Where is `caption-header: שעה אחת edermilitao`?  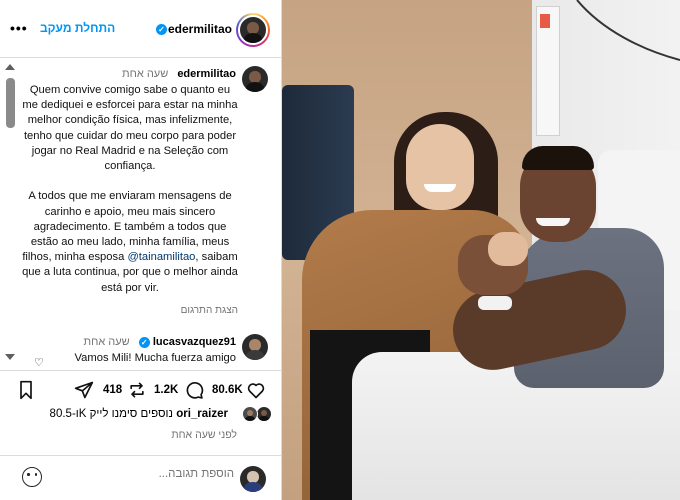 caption-header: שעה אחת edermilitao is located at coordinates (179, 74).